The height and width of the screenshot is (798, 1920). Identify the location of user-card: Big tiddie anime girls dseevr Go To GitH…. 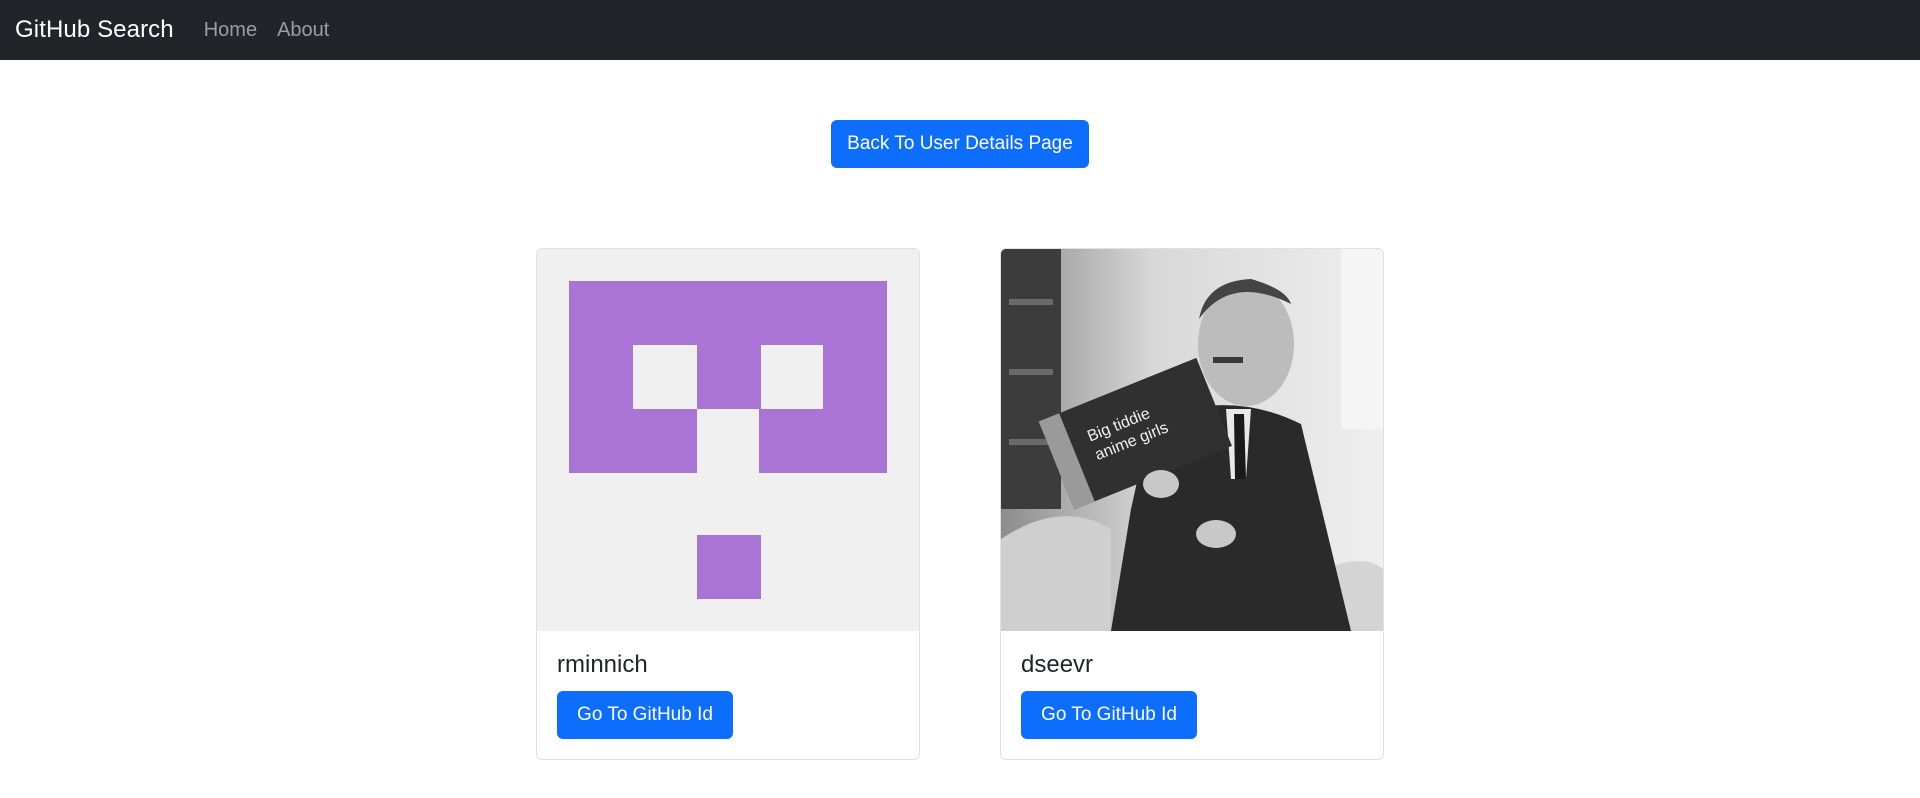
(1192, 504).